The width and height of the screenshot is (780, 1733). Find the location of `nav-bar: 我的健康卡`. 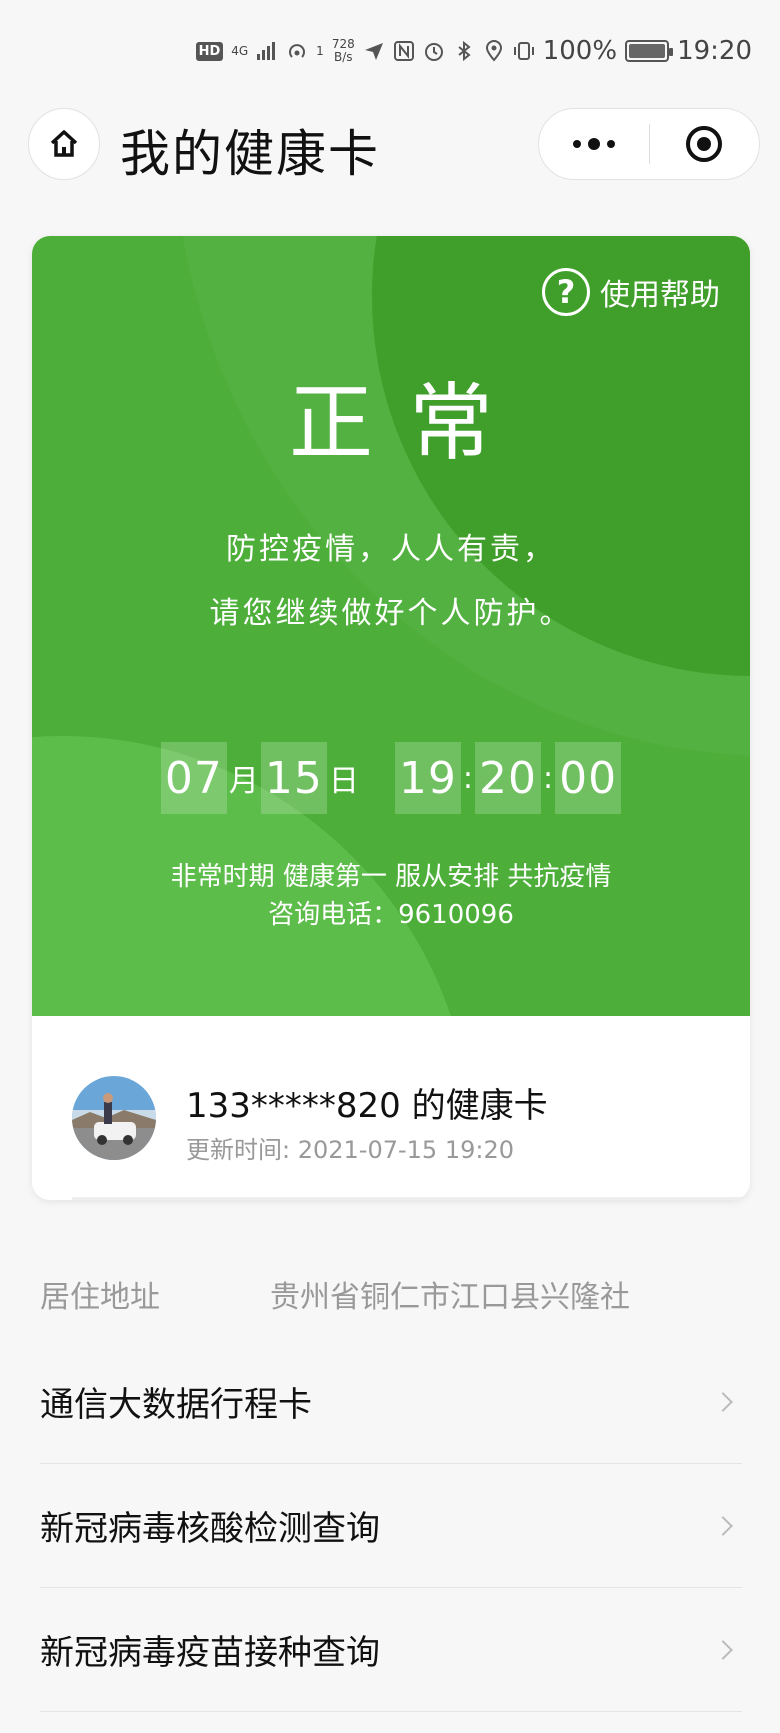

nav-bar: 我的健康卡 is located at coordinates (390, 155).